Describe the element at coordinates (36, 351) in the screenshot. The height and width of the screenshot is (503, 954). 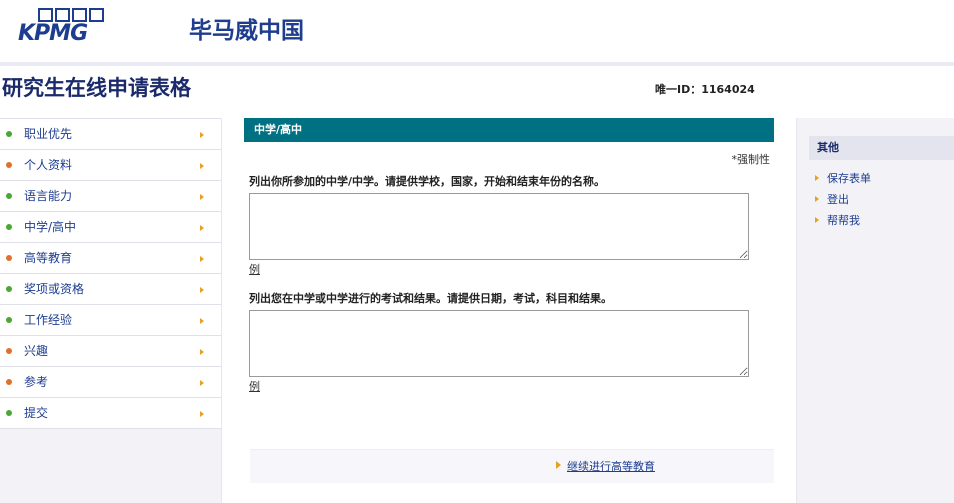
I see `sidebar-item-label: 兴趣` at that location.